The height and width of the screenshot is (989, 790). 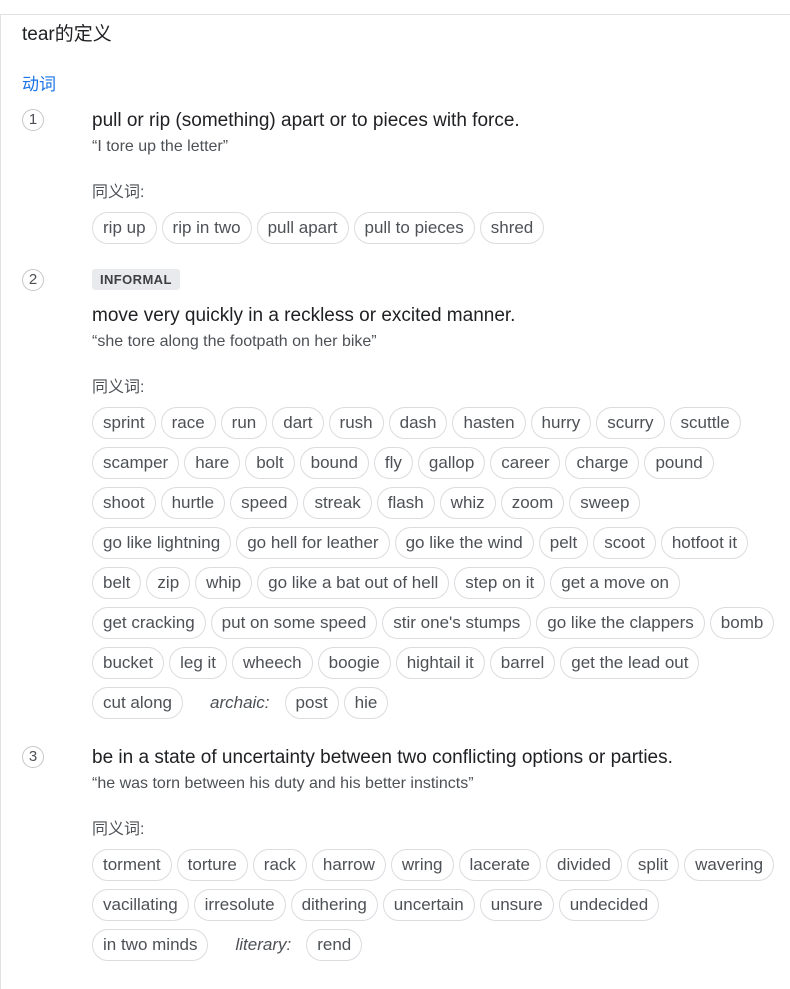 I want to click on synonym-chip: hightail it, so click(x=440, y=663).